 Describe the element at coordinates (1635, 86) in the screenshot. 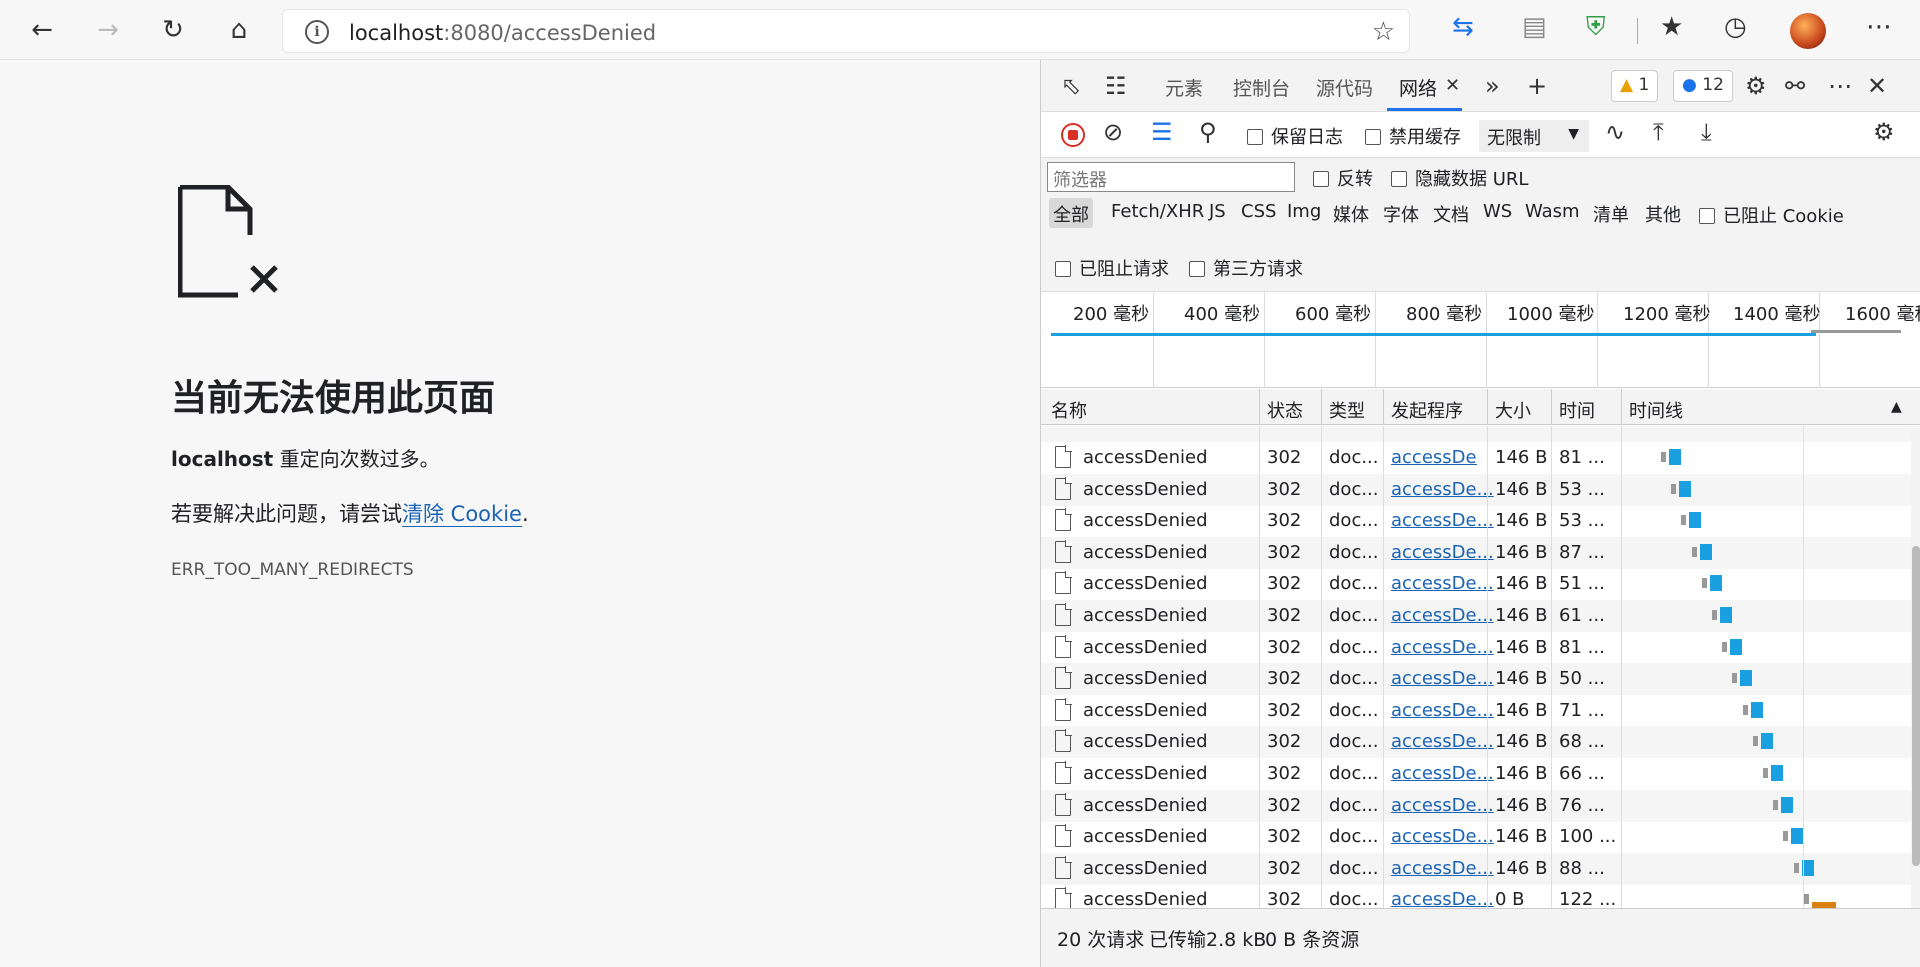

I see `warnings-badge: ▲ 1` at that location.